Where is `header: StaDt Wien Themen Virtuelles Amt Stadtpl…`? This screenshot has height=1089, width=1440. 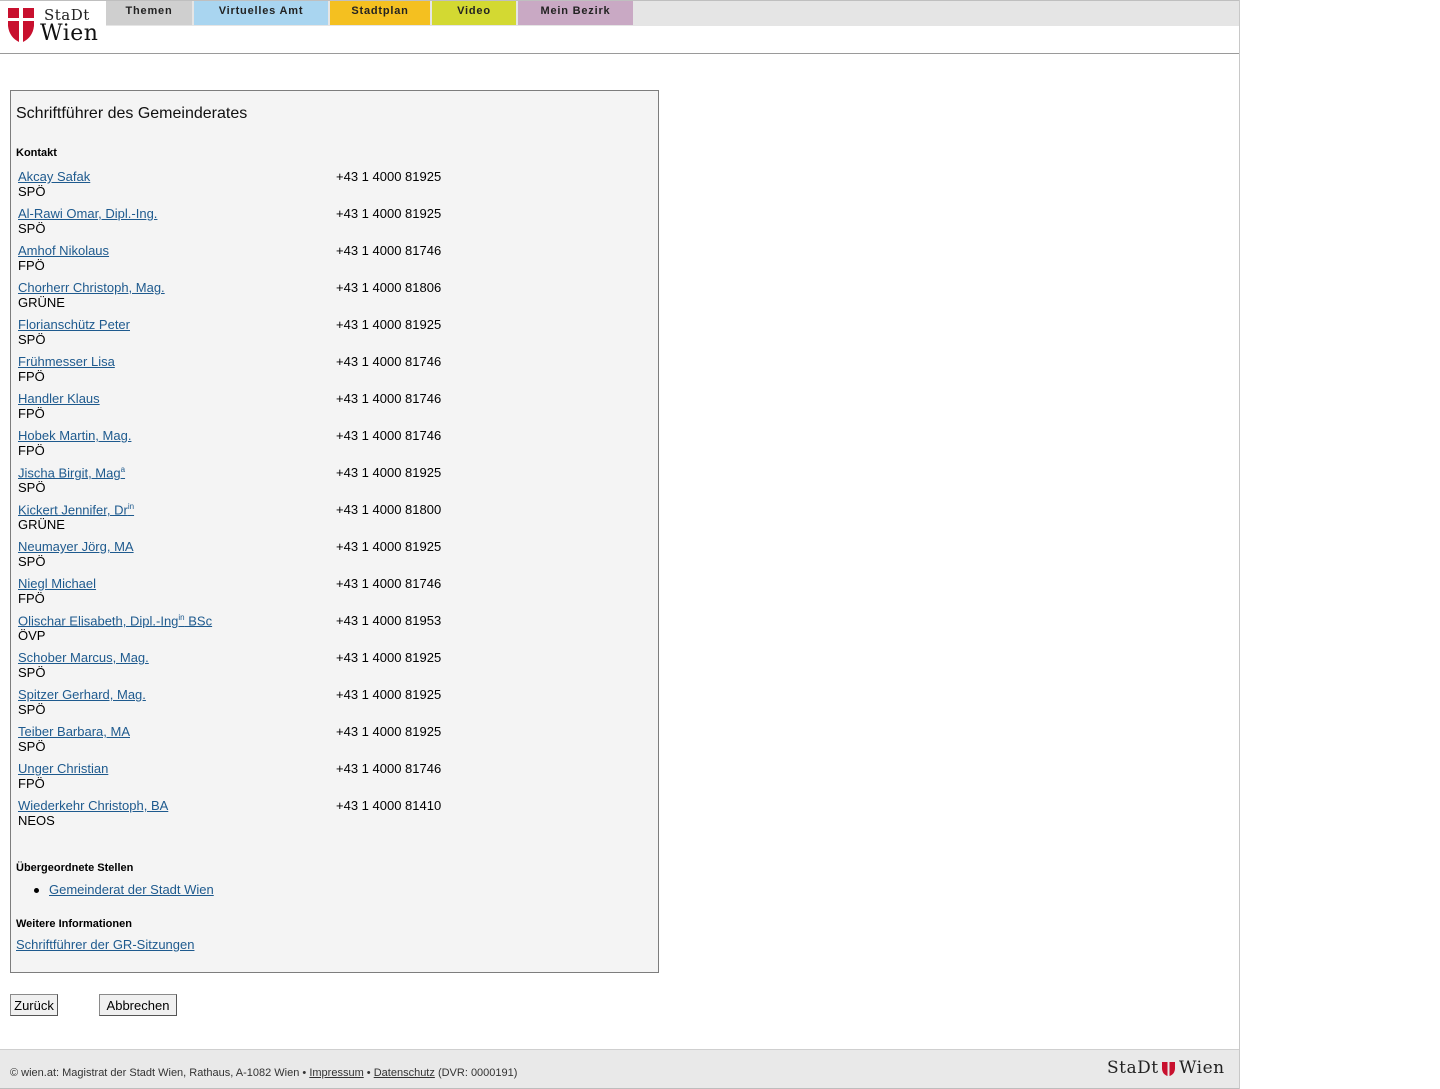
header: StaDt Wien Themen Virtuelles Amt Stadtpl… is located at coordinates (619, 27).